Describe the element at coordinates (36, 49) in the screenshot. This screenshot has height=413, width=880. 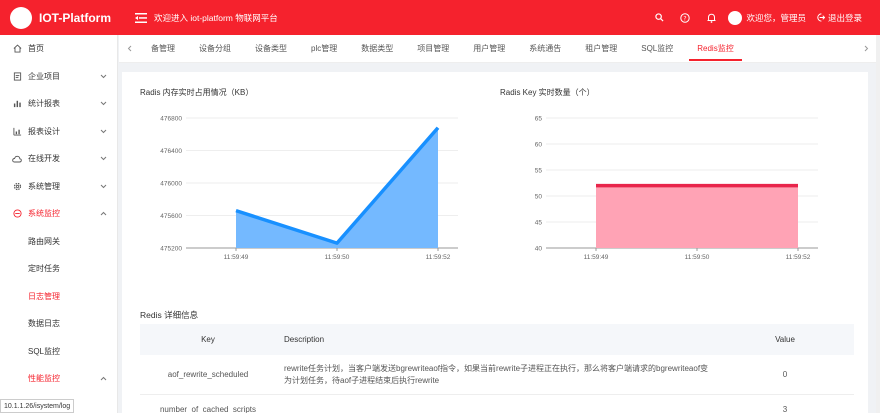
I see `sidebar-item-label: 首页` at that location.